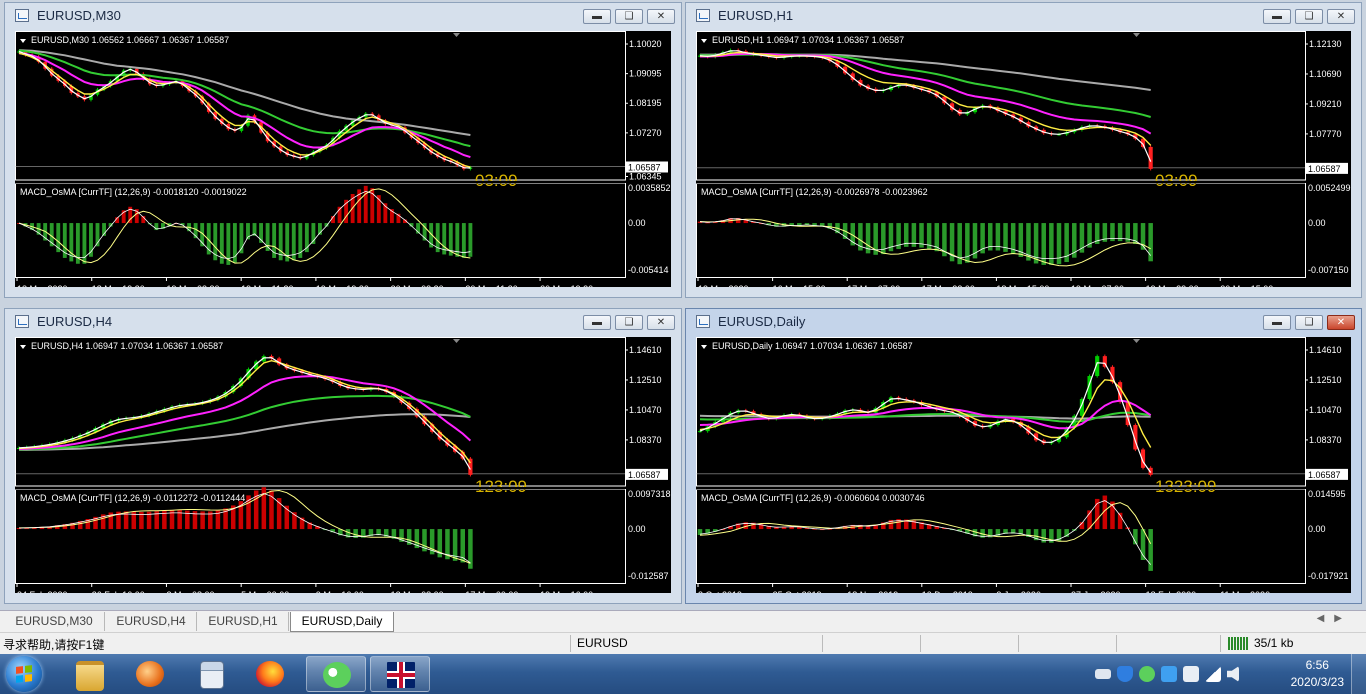 Image resolution: width=1366 pixels, height=694 pixels. I want to click on time-axis-label: 17 Mar 07:00, so click(873, 285).